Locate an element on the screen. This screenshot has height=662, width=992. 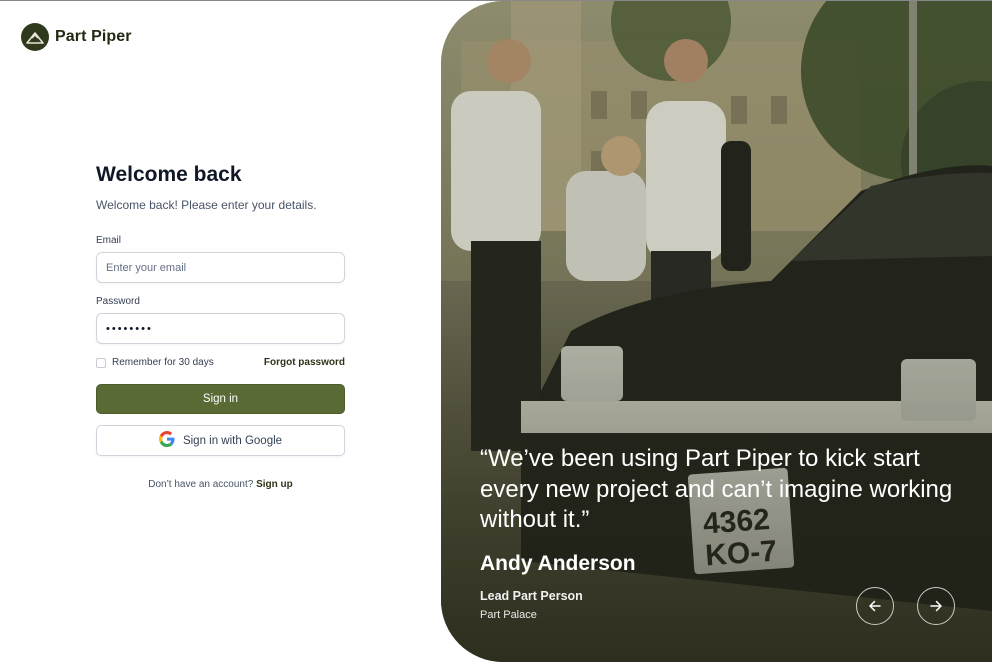
forgot-password-link: Forgot password is located at coordinates (304, 362).